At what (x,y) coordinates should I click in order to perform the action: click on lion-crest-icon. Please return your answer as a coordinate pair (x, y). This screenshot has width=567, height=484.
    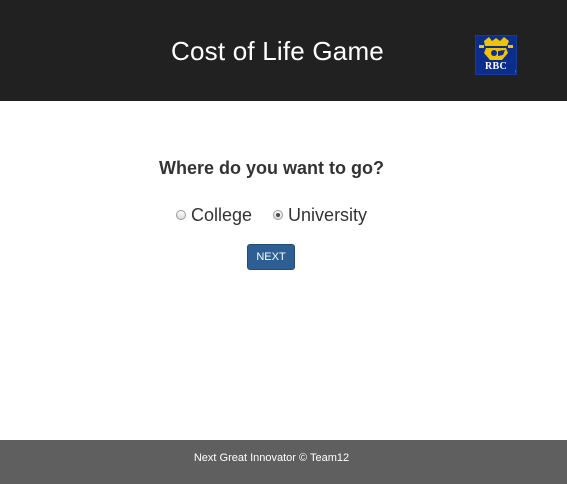
    Looking at the image, I should click on (496, 48).